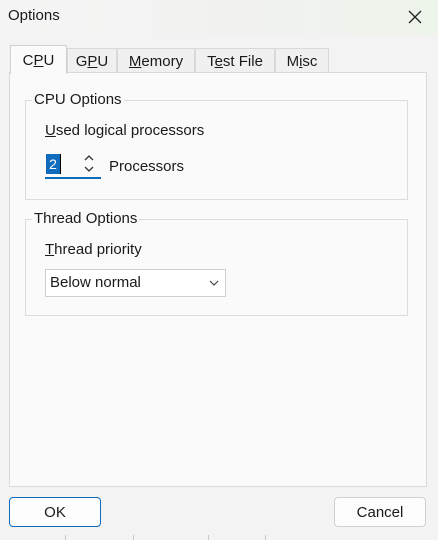 This screenshot has height=540, width=438. Describe the element at coordinates (86, 219) in the screenshot. I see `thread-options-legend: Thread Options` at that location.